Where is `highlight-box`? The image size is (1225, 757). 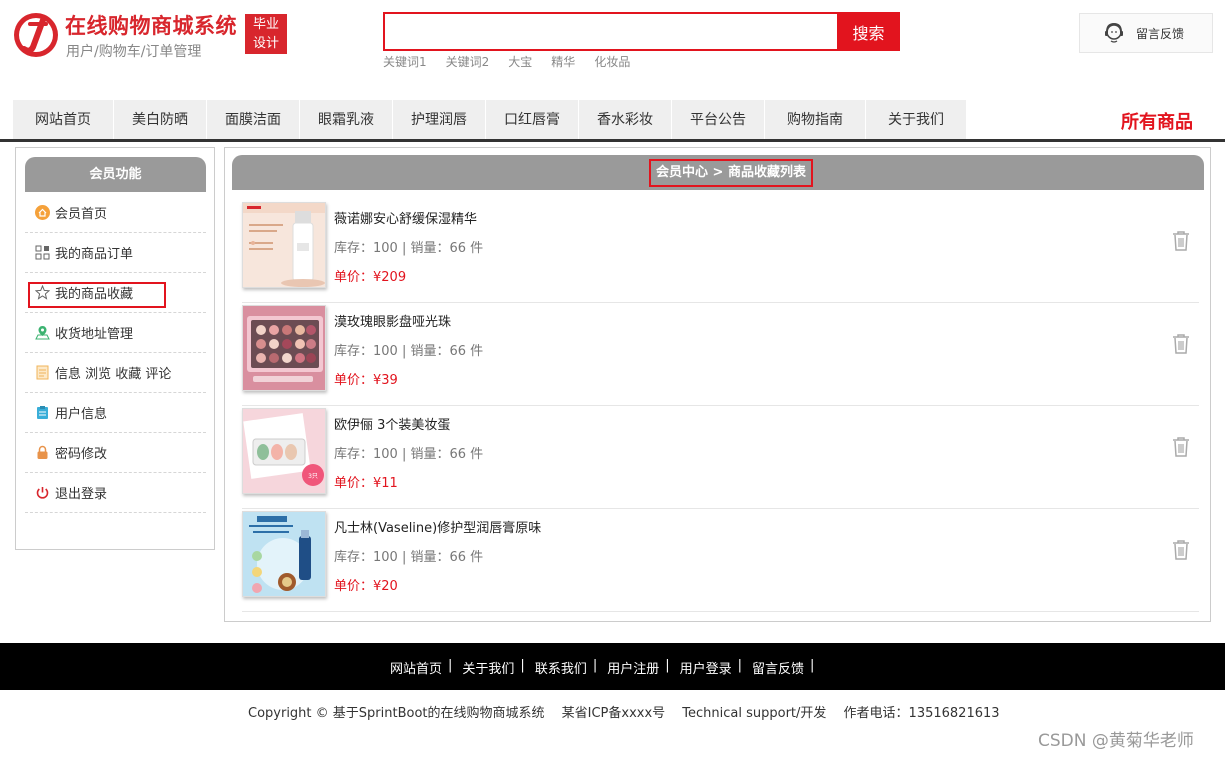 highlight-box is located at coordinates (97, 295).